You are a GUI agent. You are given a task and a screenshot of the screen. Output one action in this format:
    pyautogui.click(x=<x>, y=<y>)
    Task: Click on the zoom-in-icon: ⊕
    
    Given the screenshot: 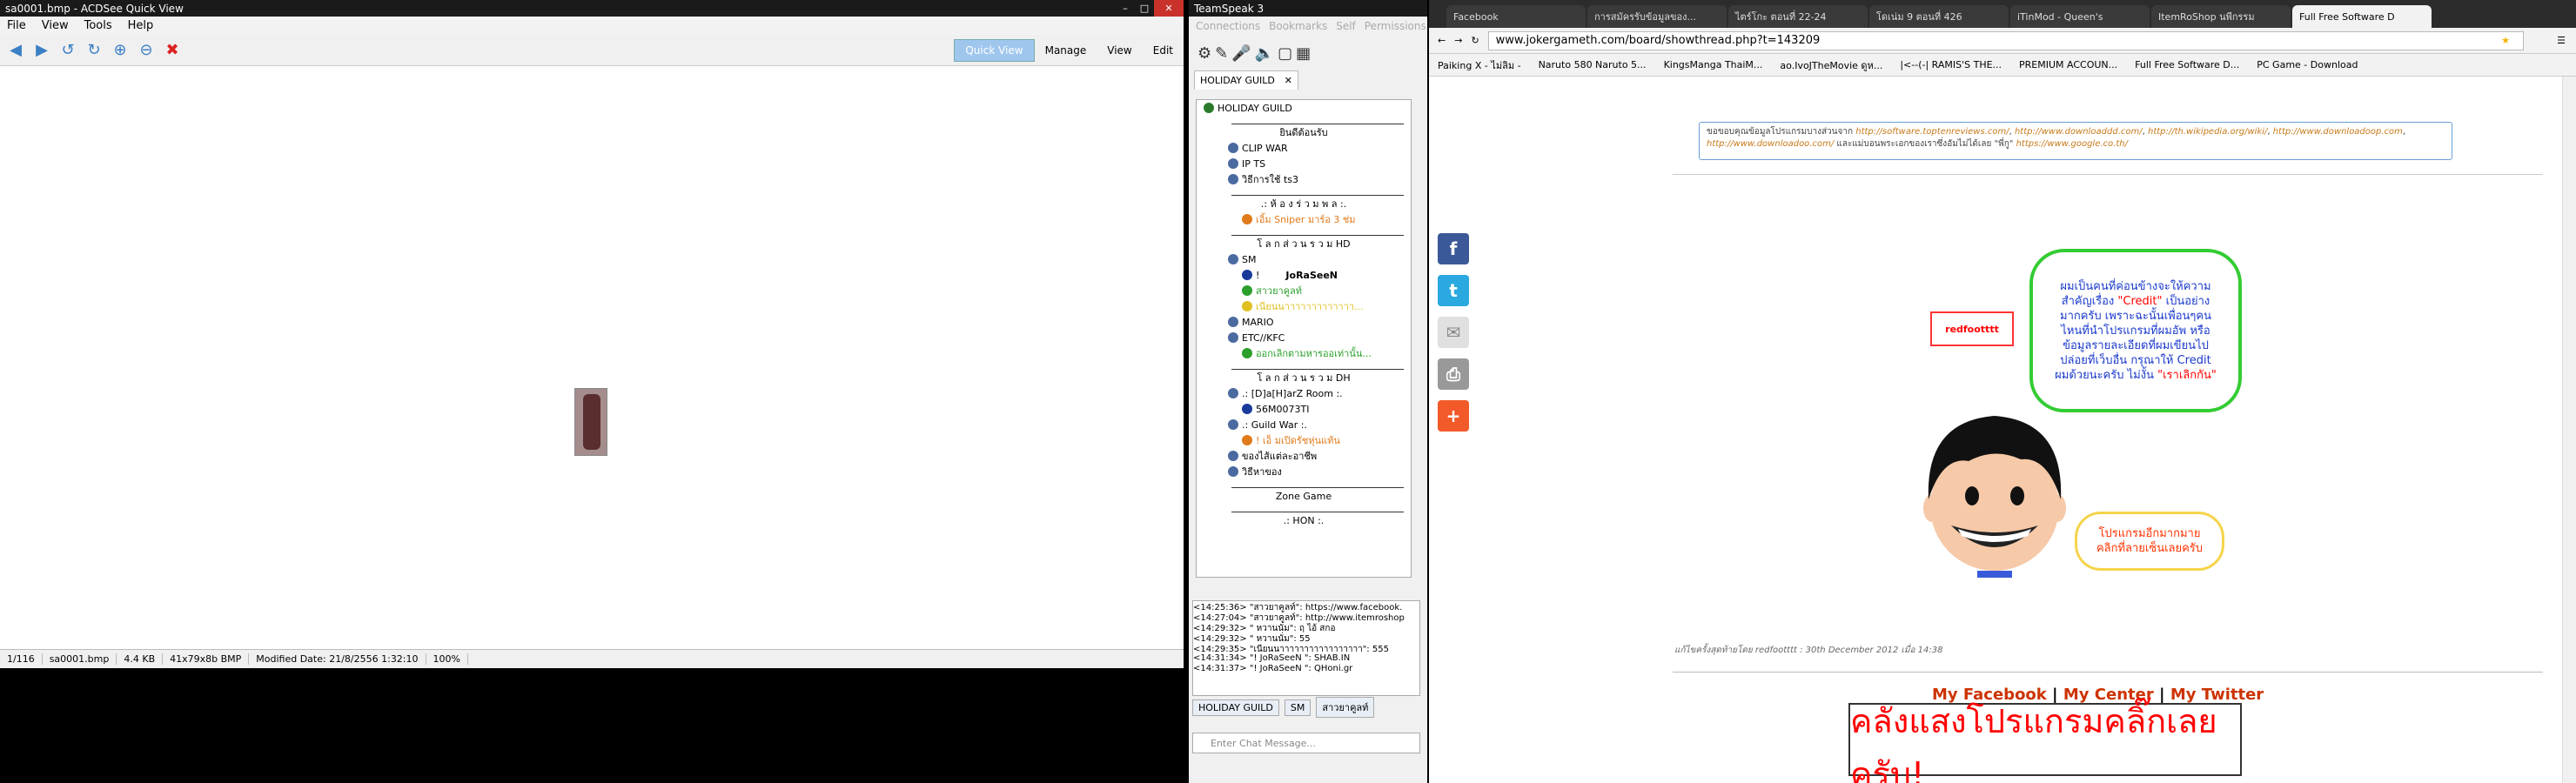 What is the action you would take?
    pyautogui.click(x=121, y=50)
    